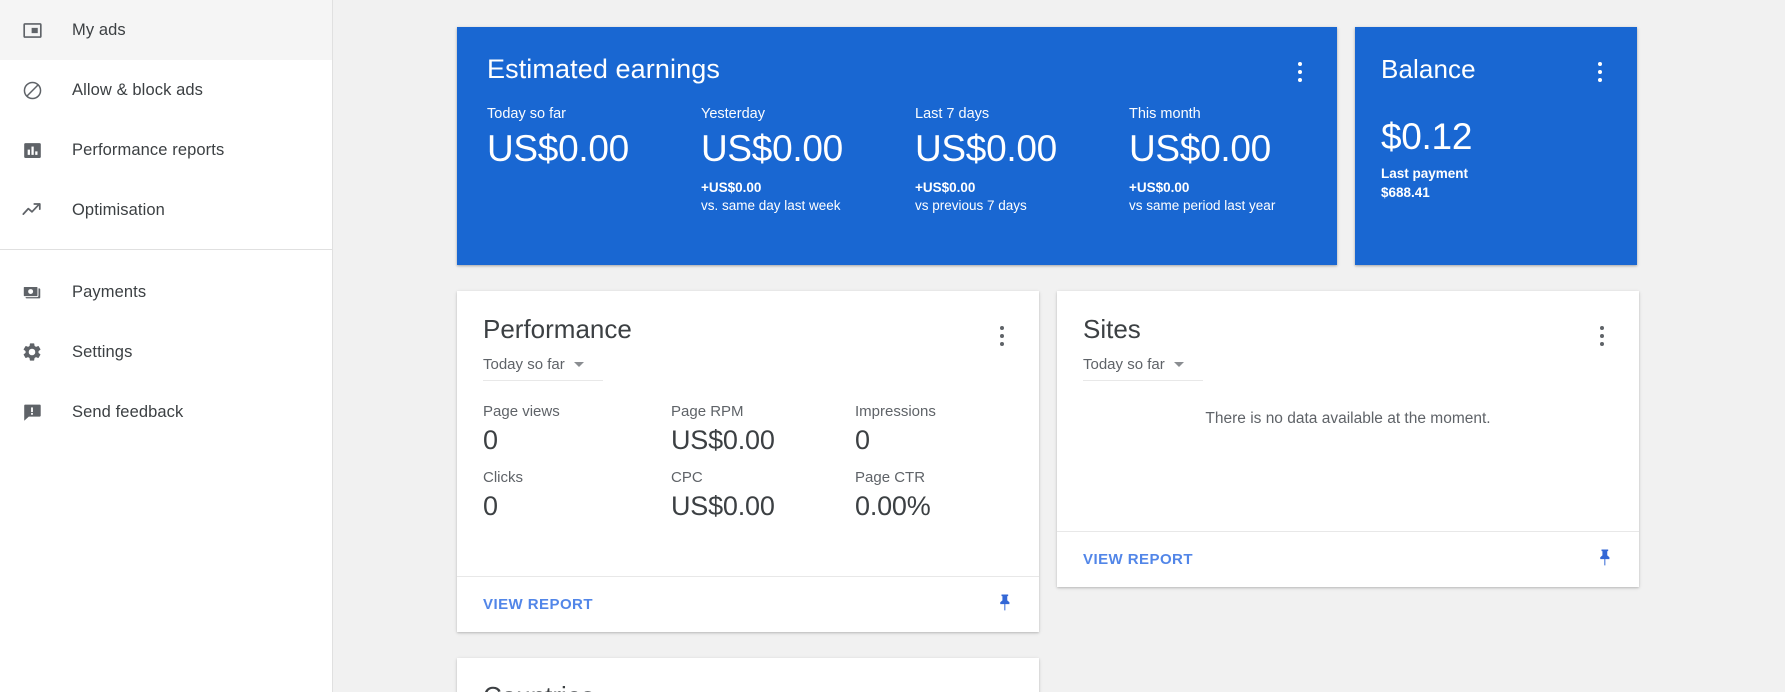 This screenshot has height=692, width=1785. Describe the element at coordinates (166, 249) in the screenshot. I see `sidebar-divider` at that location.